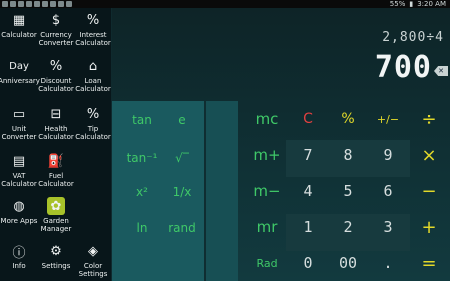  What do you see at coordinates (93, 124) in the screenshot?
I see `drawer-item-tip-calculator: % Tip Calculator` at bounding box center [93, 124].